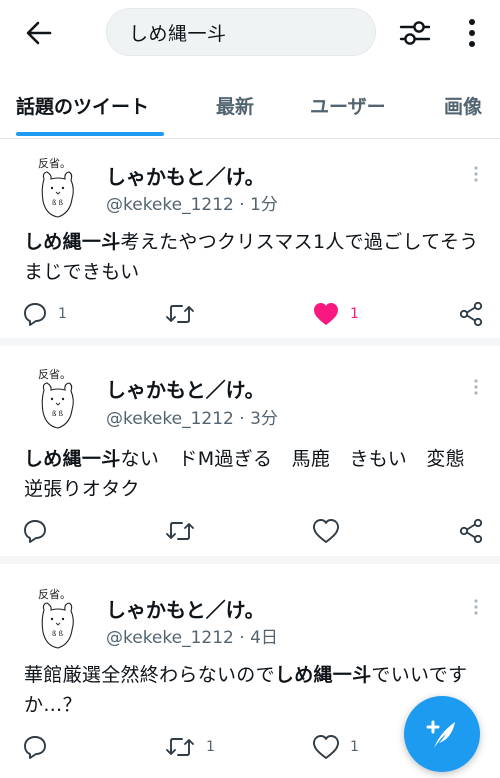 This screenshot has height=778, width=500. Describe the element at coordinates (241, 32) in the screenshot. I see `search-input: しめ縄一斗` at that location.